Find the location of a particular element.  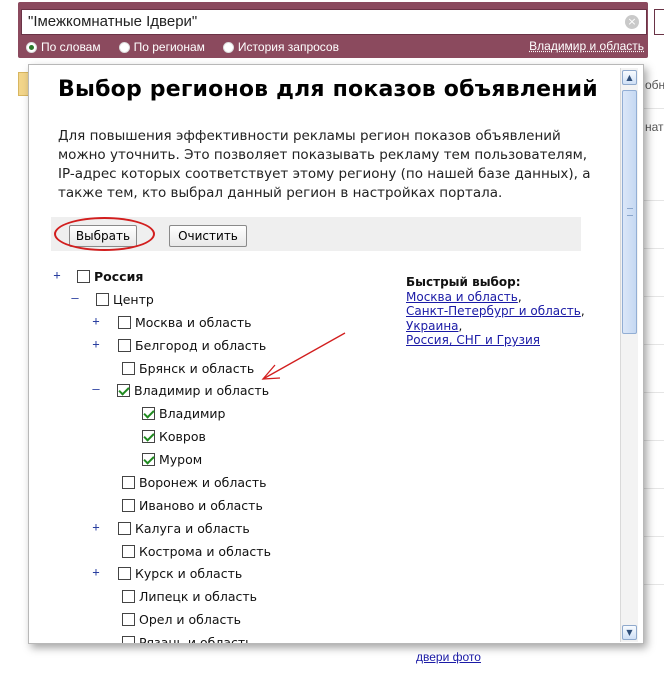

mode-label: По регионам is located at coordinates (169, 47).